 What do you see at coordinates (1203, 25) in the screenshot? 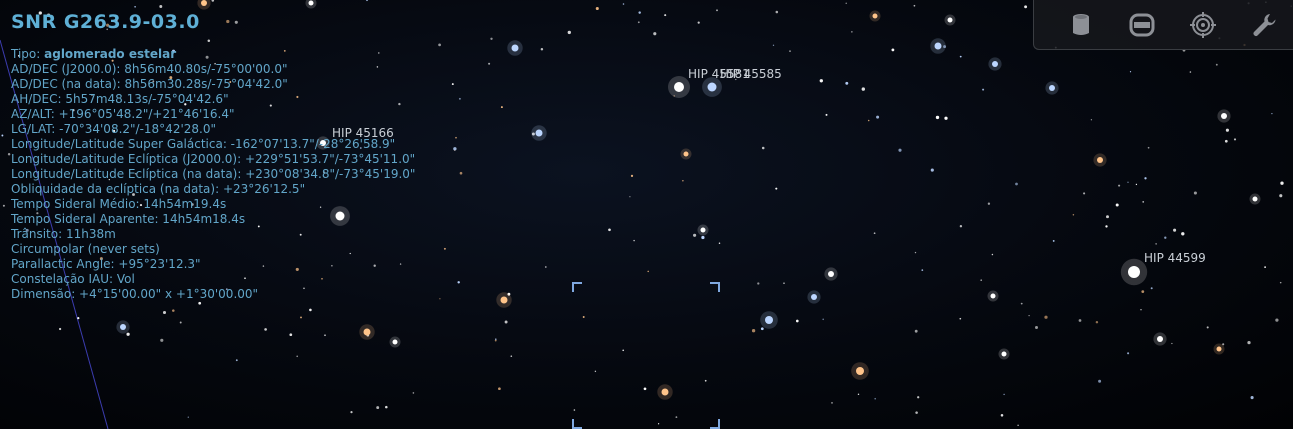
I see `target-button` at bounding box center [1203, 25].